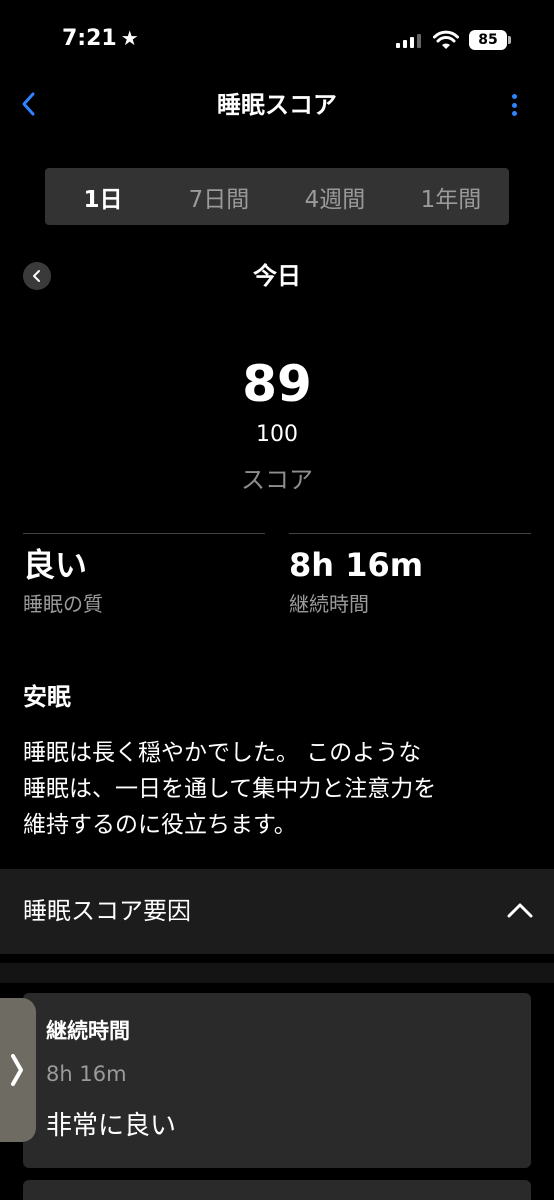 The width and height of the screenshot is (554, 1200). What do you see at coordinates (356, 565) in the screenshot?
I see `sleep-duration-value: 8h 16m` at bounding box center [356, 565].